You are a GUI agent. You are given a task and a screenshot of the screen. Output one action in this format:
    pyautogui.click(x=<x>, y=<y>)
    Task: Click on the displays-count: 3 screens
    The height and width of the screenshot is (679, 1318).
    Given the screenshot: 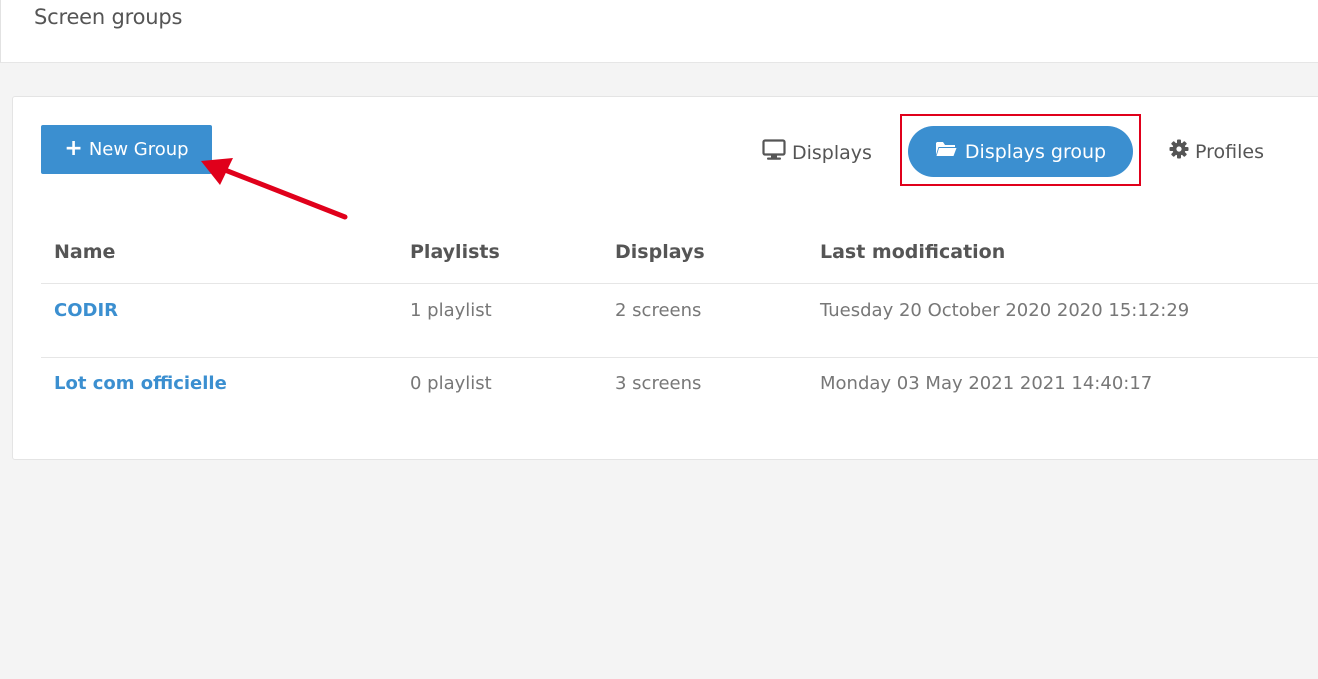 What is the action you would take?
    pyautogui.click(x=658, y=383)
    